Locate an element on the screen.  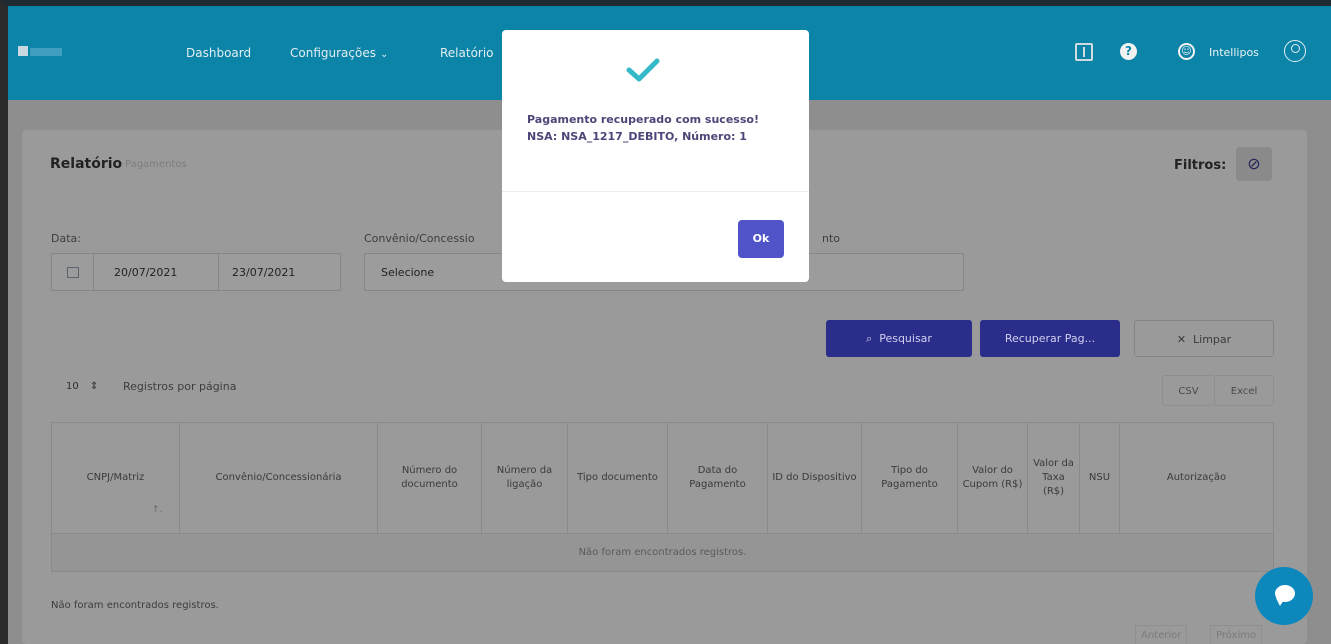
eye-slash-icon: ⊘ is located at coordinates (1254, 163).